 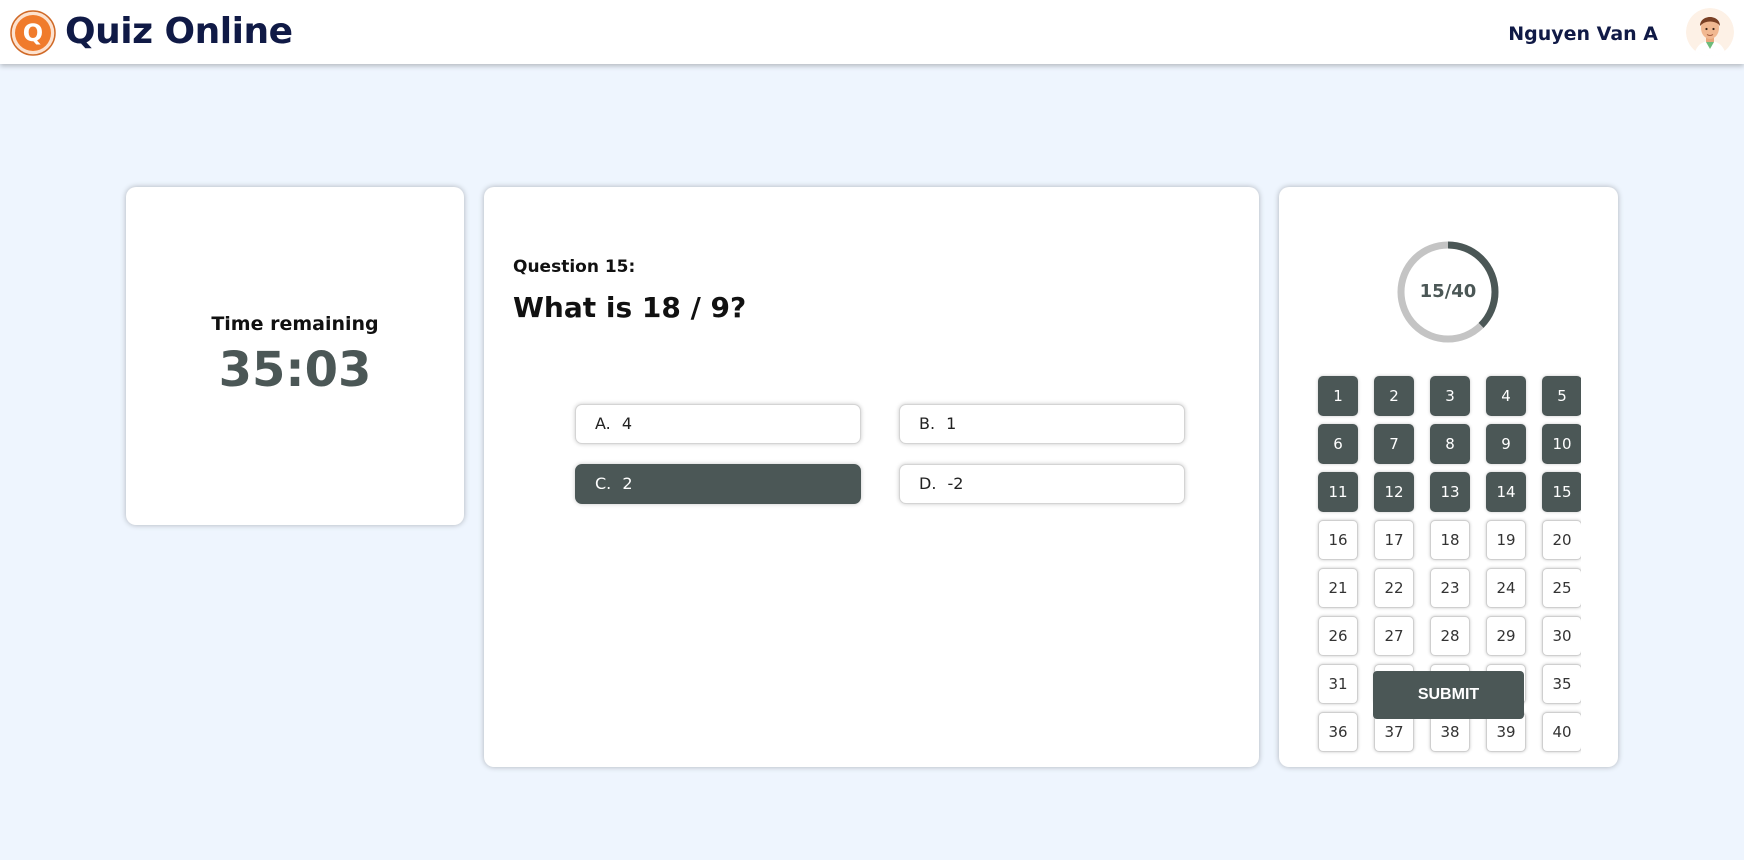 I want to click on answer-text: 2, so click(x=627, y=483).